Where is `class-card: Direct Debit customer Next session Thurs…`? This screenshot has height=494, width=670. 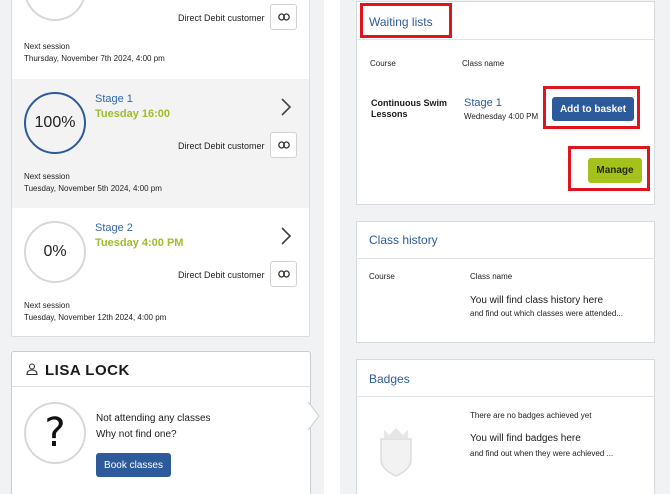
class-card: Direct Debit customer Next session Thurs… is located at coordinates (160, 39).